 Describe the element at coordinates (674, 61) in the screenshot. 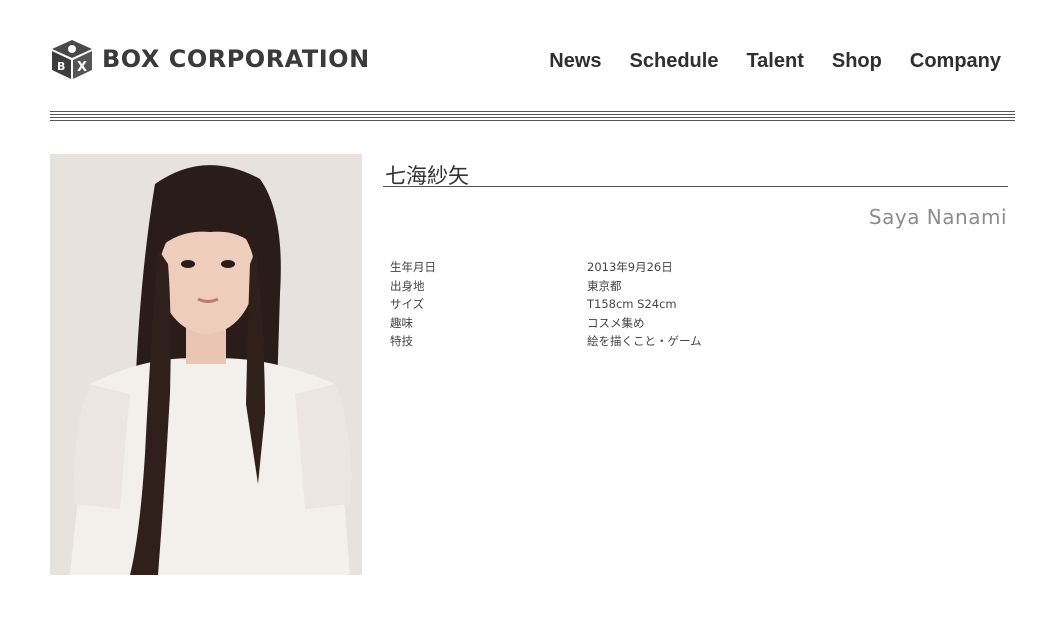

I see `nav-schedule: Schedule` at that location.